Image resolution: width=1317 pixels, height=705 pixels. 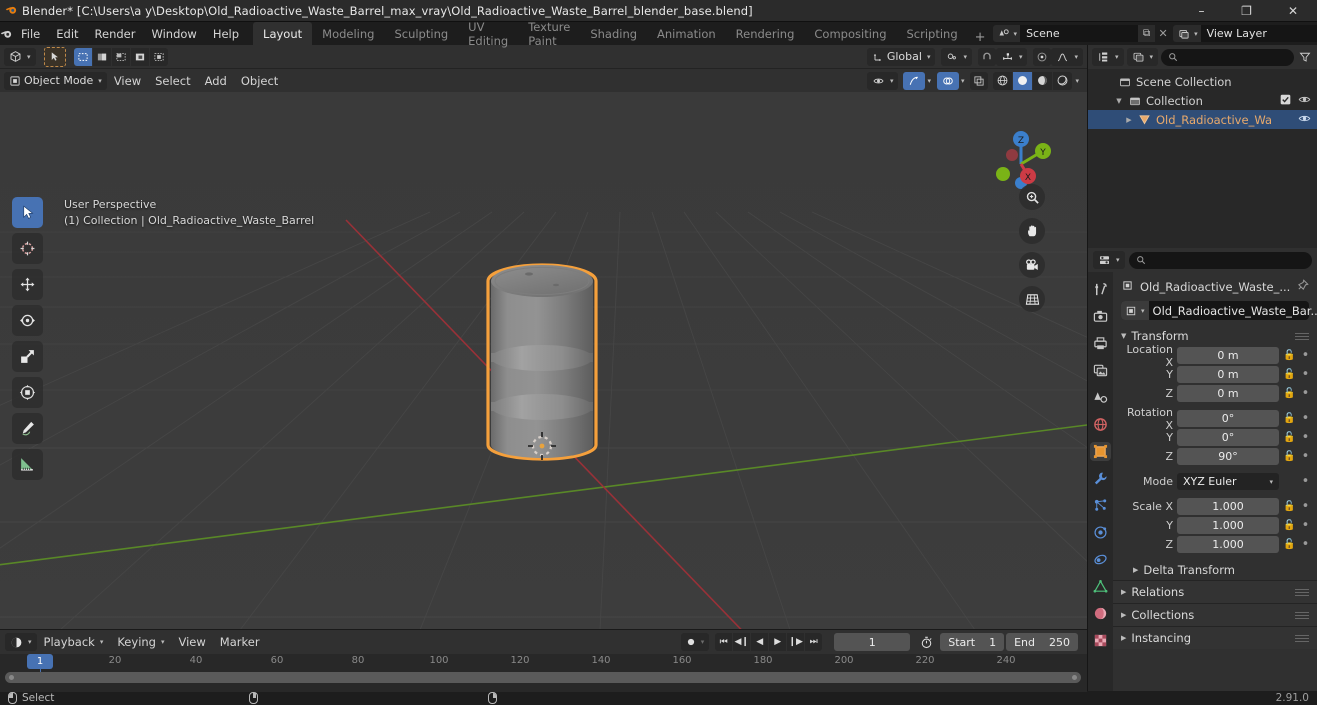 What do you see at coordinates (1077, 81) in the screenshot?
I see `shading-chevron-icon: ▾` at bounding box center [1077, 81].